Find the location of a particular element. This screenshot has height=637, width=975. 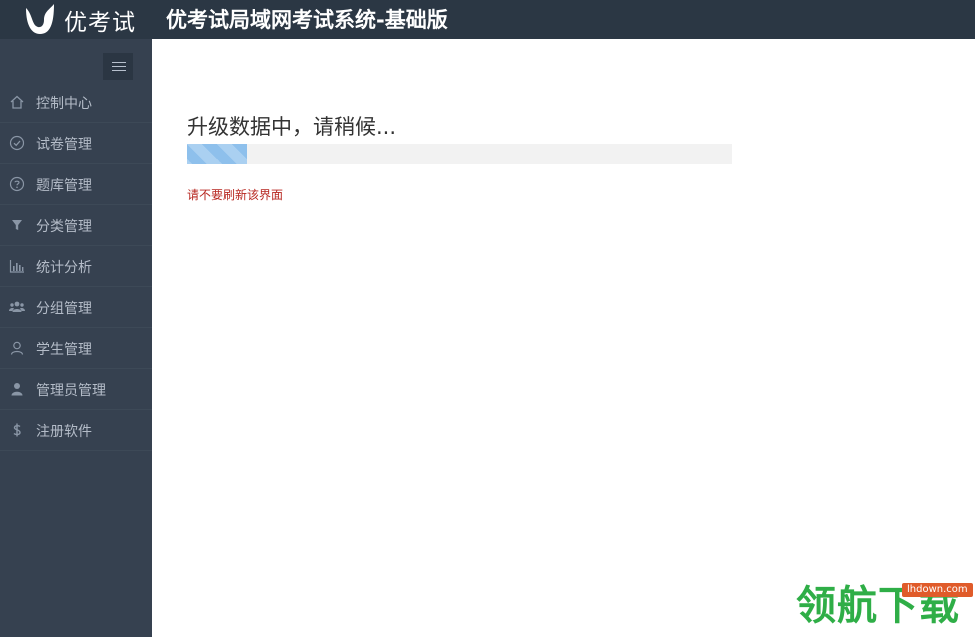

sidebar-item-control-center: 控制中心 is located at coordinates (76, 102).